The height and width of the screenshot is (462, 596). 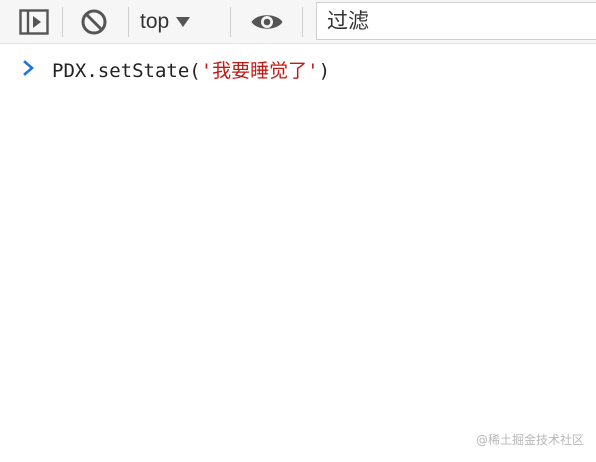 I want to click on console-messages: PDX.setState('我要睡觉了'), so click(x=298, y=68).